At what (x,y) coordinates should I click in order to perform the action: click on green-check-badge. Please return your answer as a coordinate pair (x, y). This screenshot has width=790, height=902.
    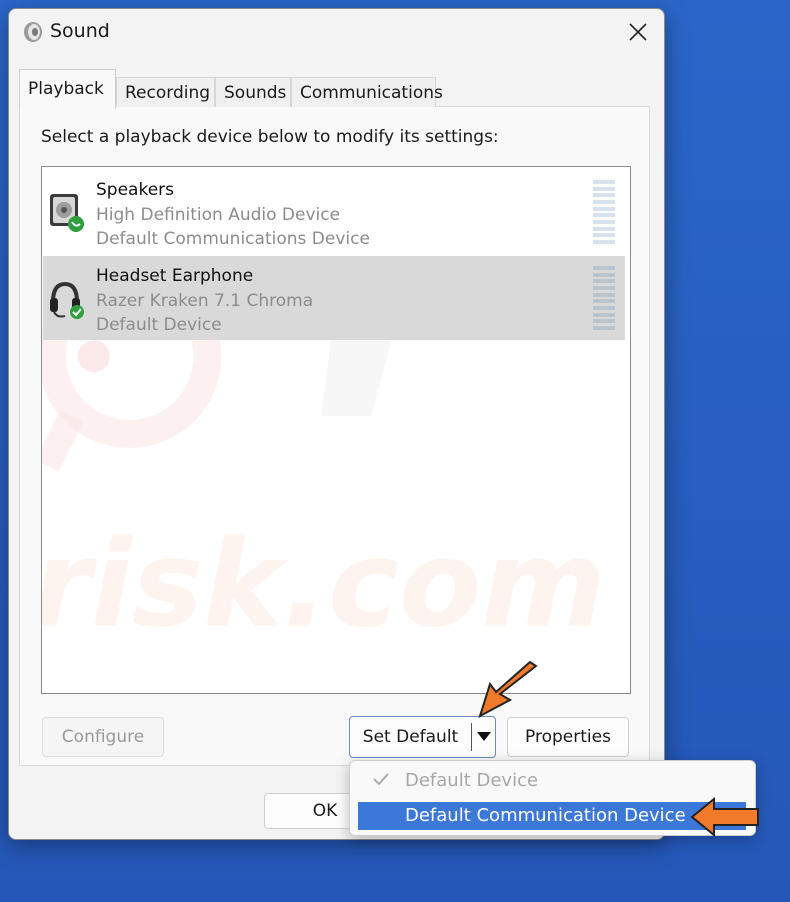
    Looking at the image, I should click on (77, 312).